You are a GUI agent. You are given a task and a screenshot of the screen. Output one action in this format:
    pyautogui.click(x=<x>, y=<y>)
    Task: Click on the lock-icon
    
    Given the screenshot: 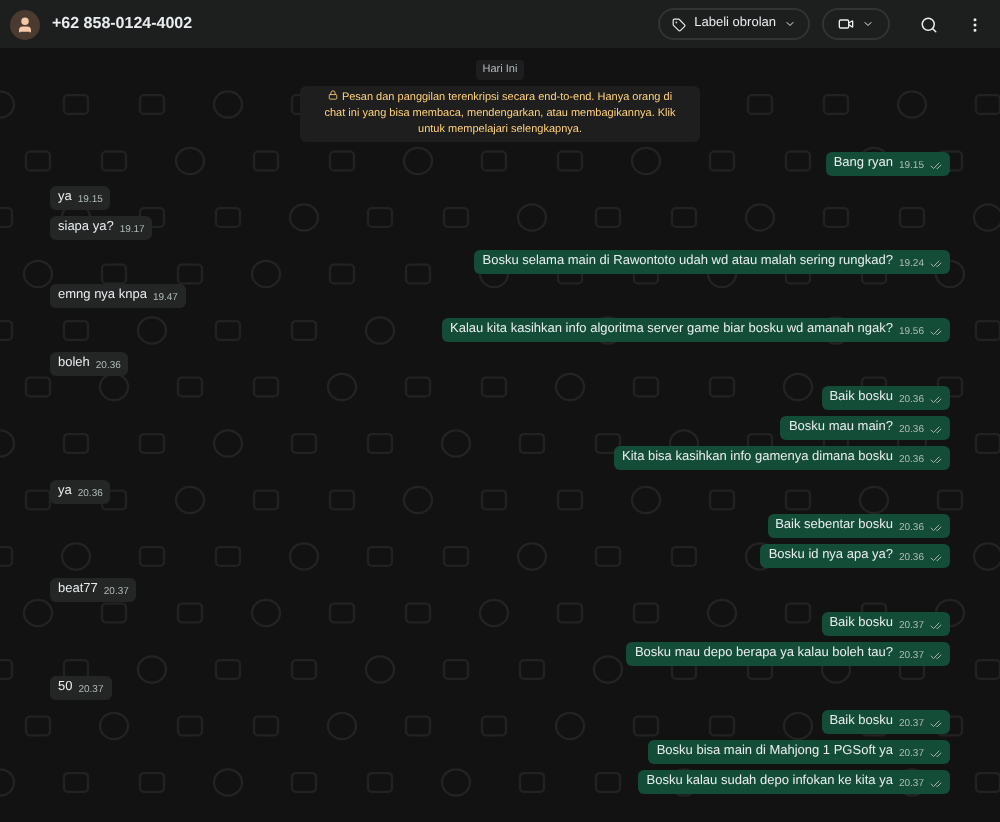 What is the action you would take?
    pyautogui.click(x=332, y=95)
    